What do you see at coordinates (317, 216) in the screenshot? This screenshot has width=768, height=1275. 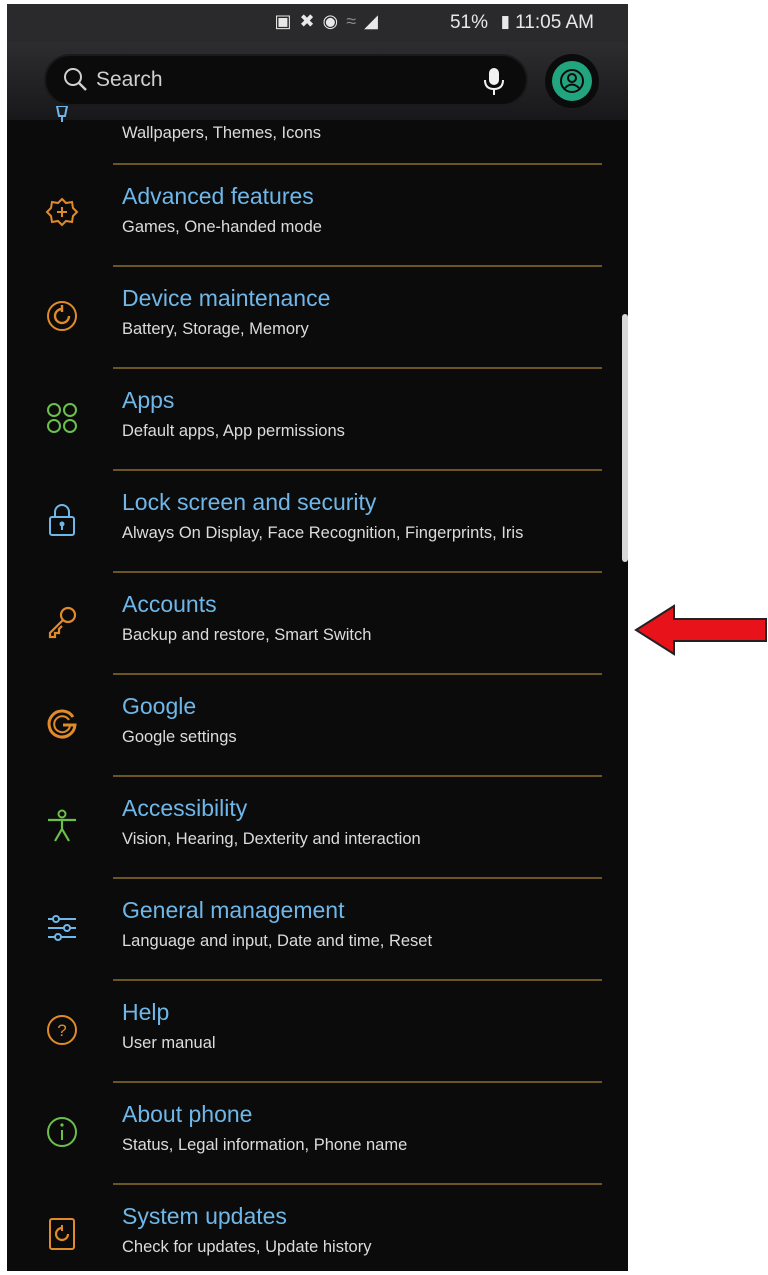 I see `settings-item-advanced-features: Advanced features Games, One-handed mode` at bounding box center [317, 216].